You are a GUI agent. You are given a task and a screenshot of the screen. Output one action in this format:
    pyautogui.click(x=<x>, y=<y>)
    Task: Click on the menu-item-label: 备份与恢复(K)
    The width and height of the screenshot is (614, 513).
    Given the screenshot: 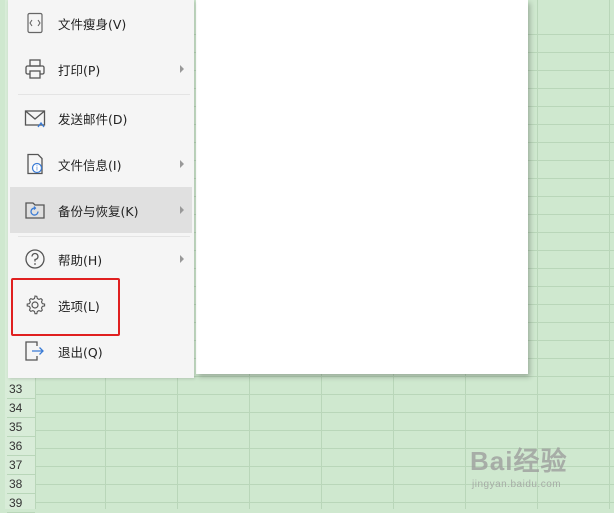 What is the action you would take?
    pyautogui.click(x=98, y=211)
    